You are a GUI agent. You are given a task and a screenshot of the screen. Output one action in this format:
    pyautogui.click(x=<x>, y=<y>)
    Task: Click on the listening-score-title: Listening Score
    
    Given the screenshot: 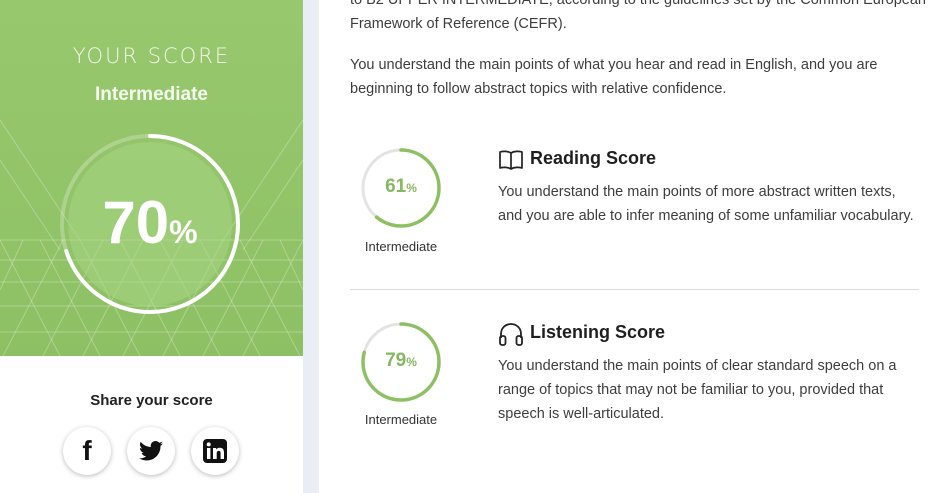 What is the action you would take?
    pyautogui.click(x=598, y=332)
    